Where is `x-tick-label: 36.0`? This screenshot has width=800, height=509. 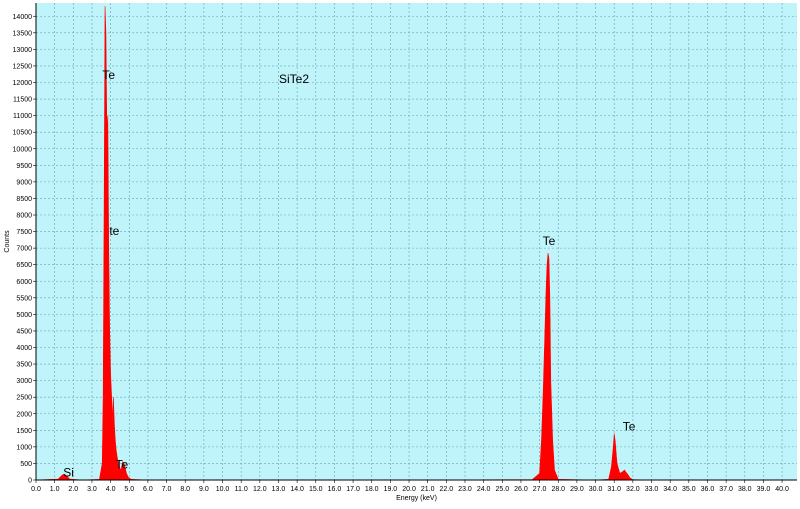
x-tick-label: 36.0 is located at coordinates (708, 489).